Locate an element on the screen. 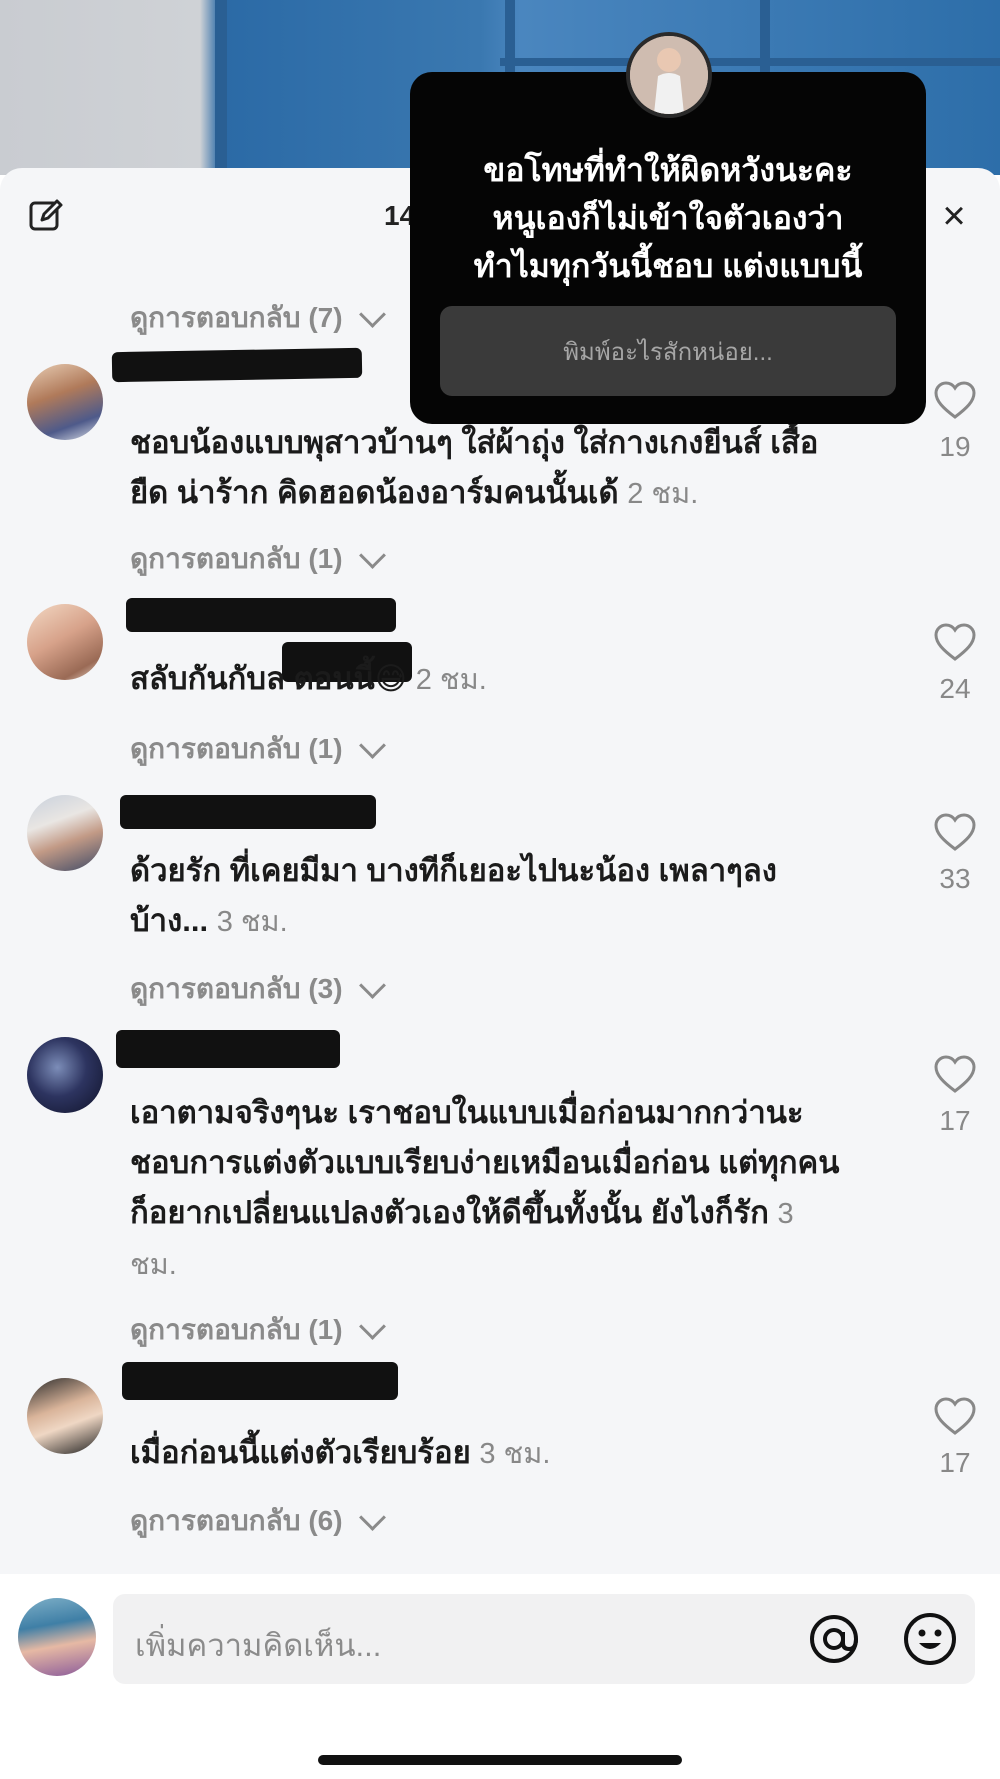  like-button: 24 is located at coordinates (955, 663).